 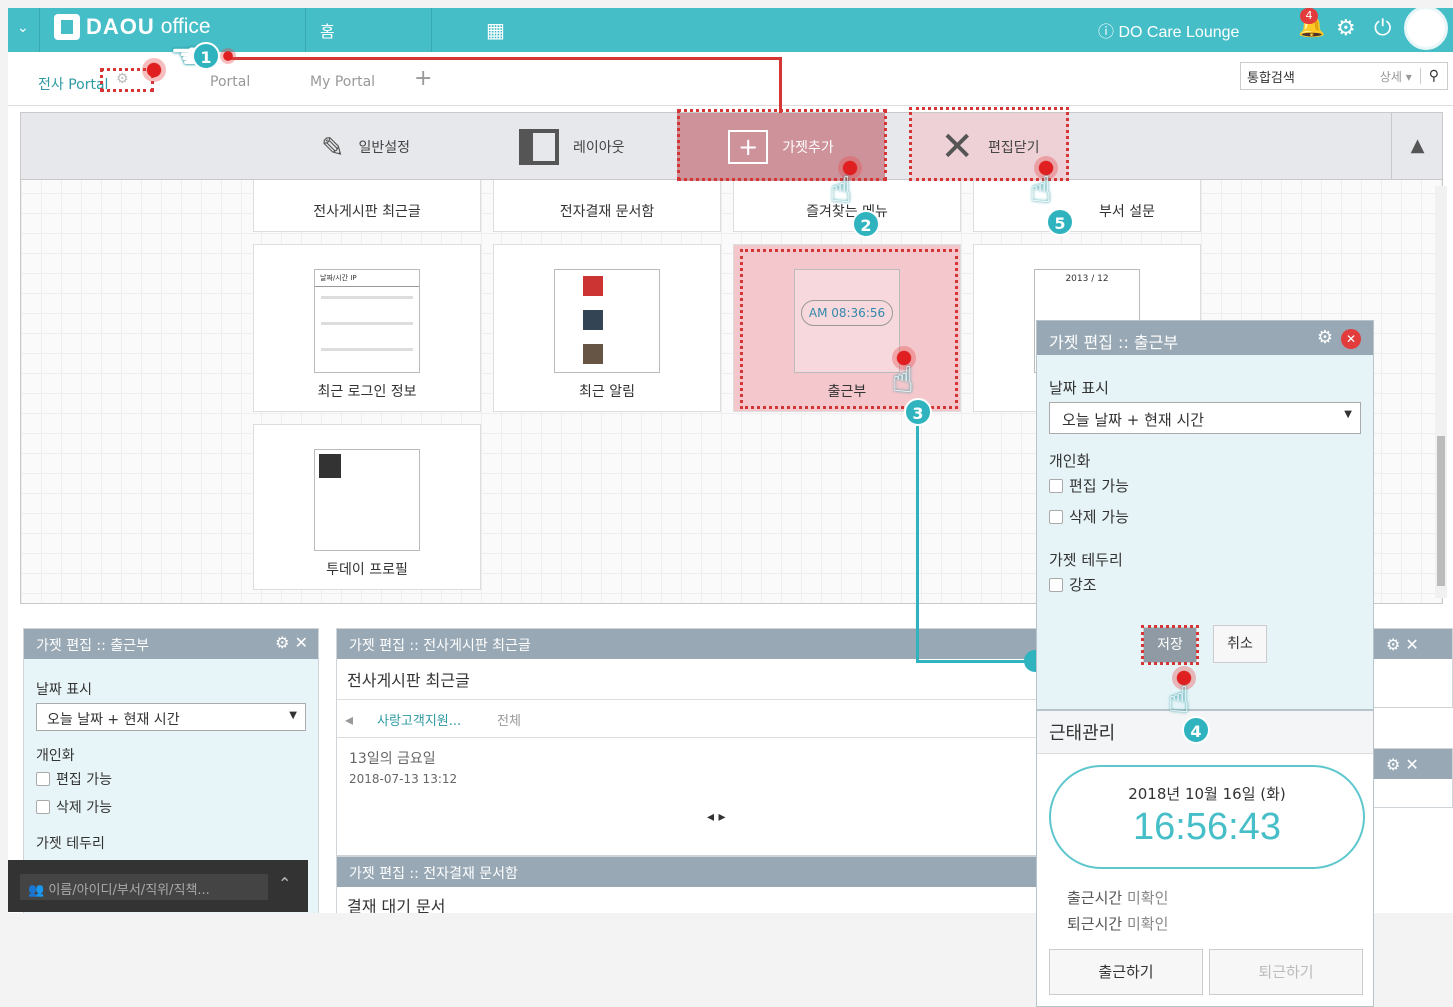 I want to click on search-icon: ⚲, so click(x=1433, y=76).